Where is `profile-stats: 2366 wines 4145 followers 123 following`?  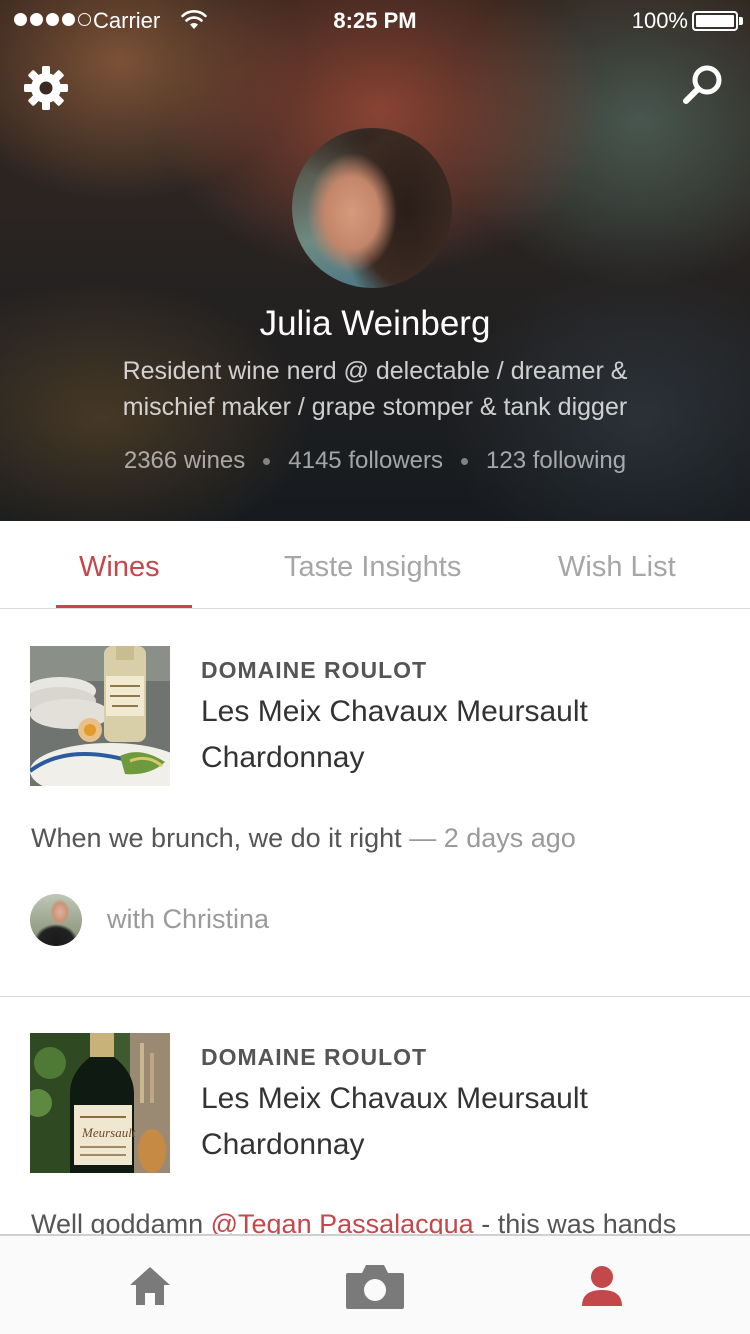
profile-stats: 2366 wines 4145 followers 123 following is located at coordinates (375, 461).